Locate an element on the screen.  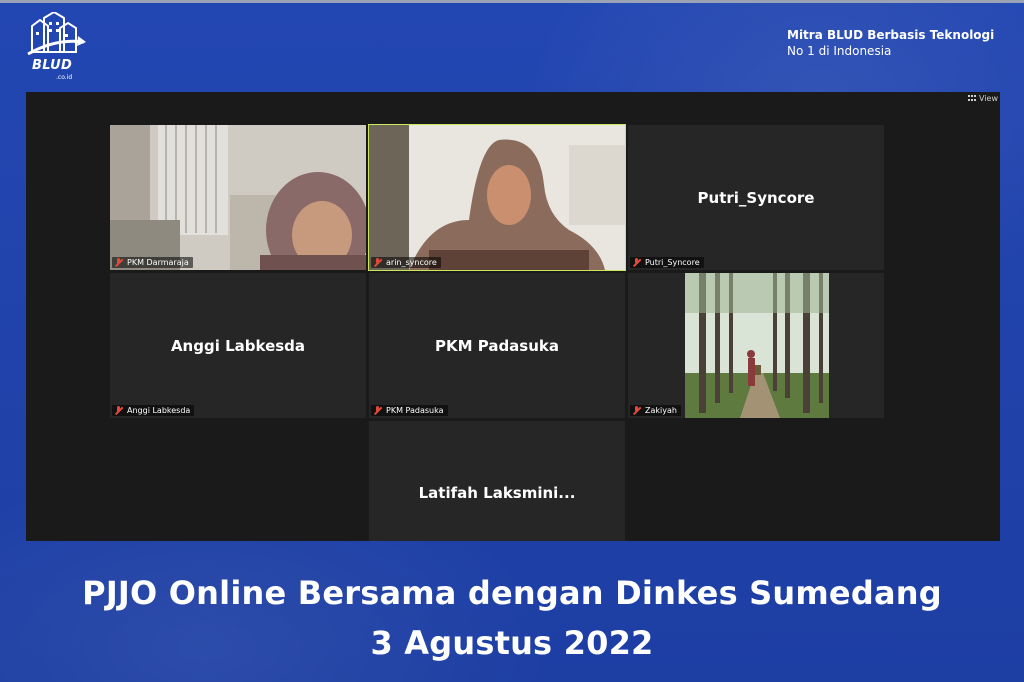
logo-domain: .co.id is located at coordinates (64, 77).